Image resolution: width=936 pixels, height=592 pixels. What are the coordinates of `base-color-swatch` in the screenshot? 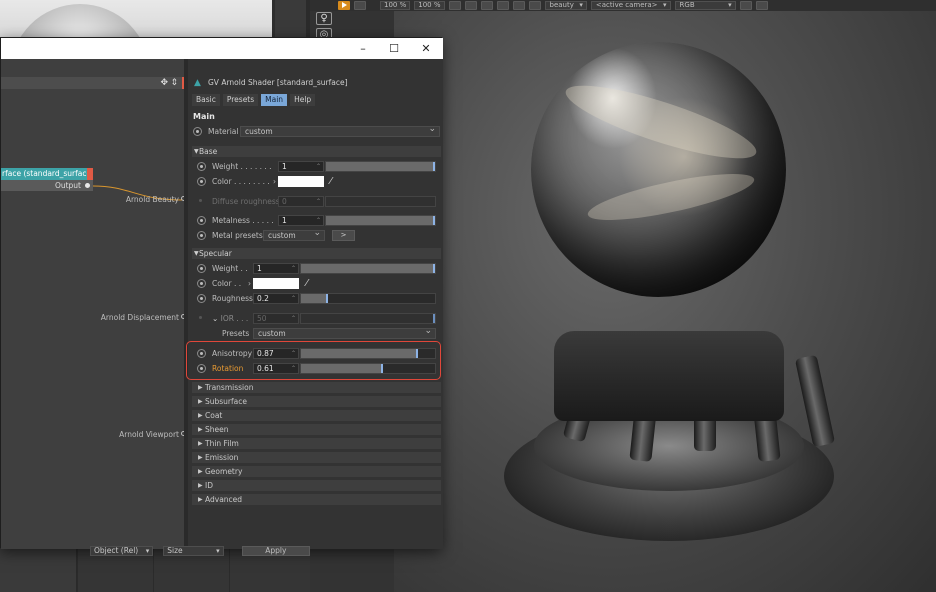 It's located at (301, 181).